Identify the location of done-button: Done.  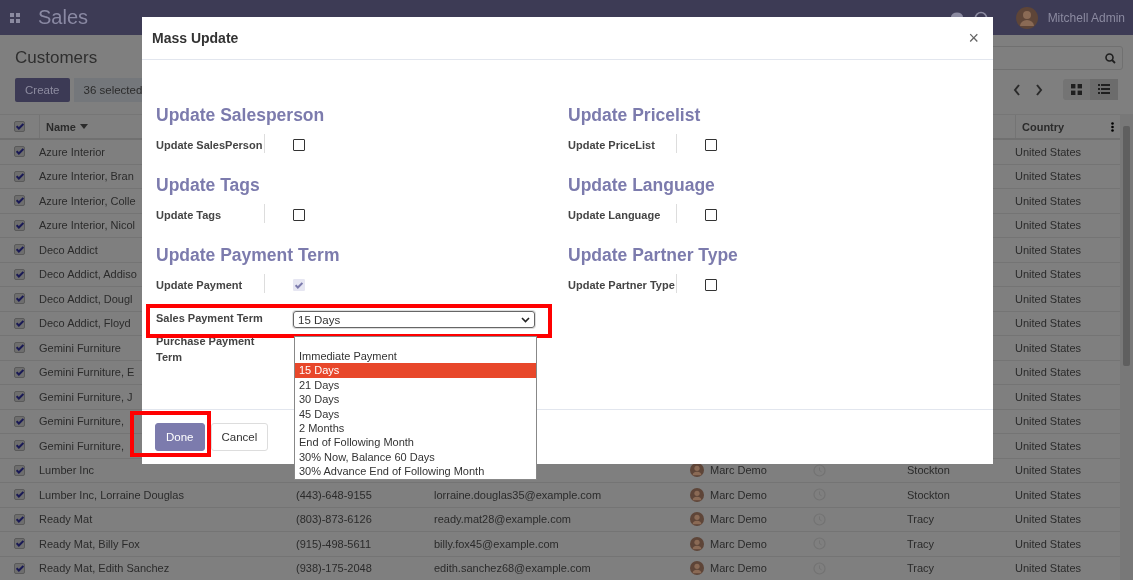
(180, 437).